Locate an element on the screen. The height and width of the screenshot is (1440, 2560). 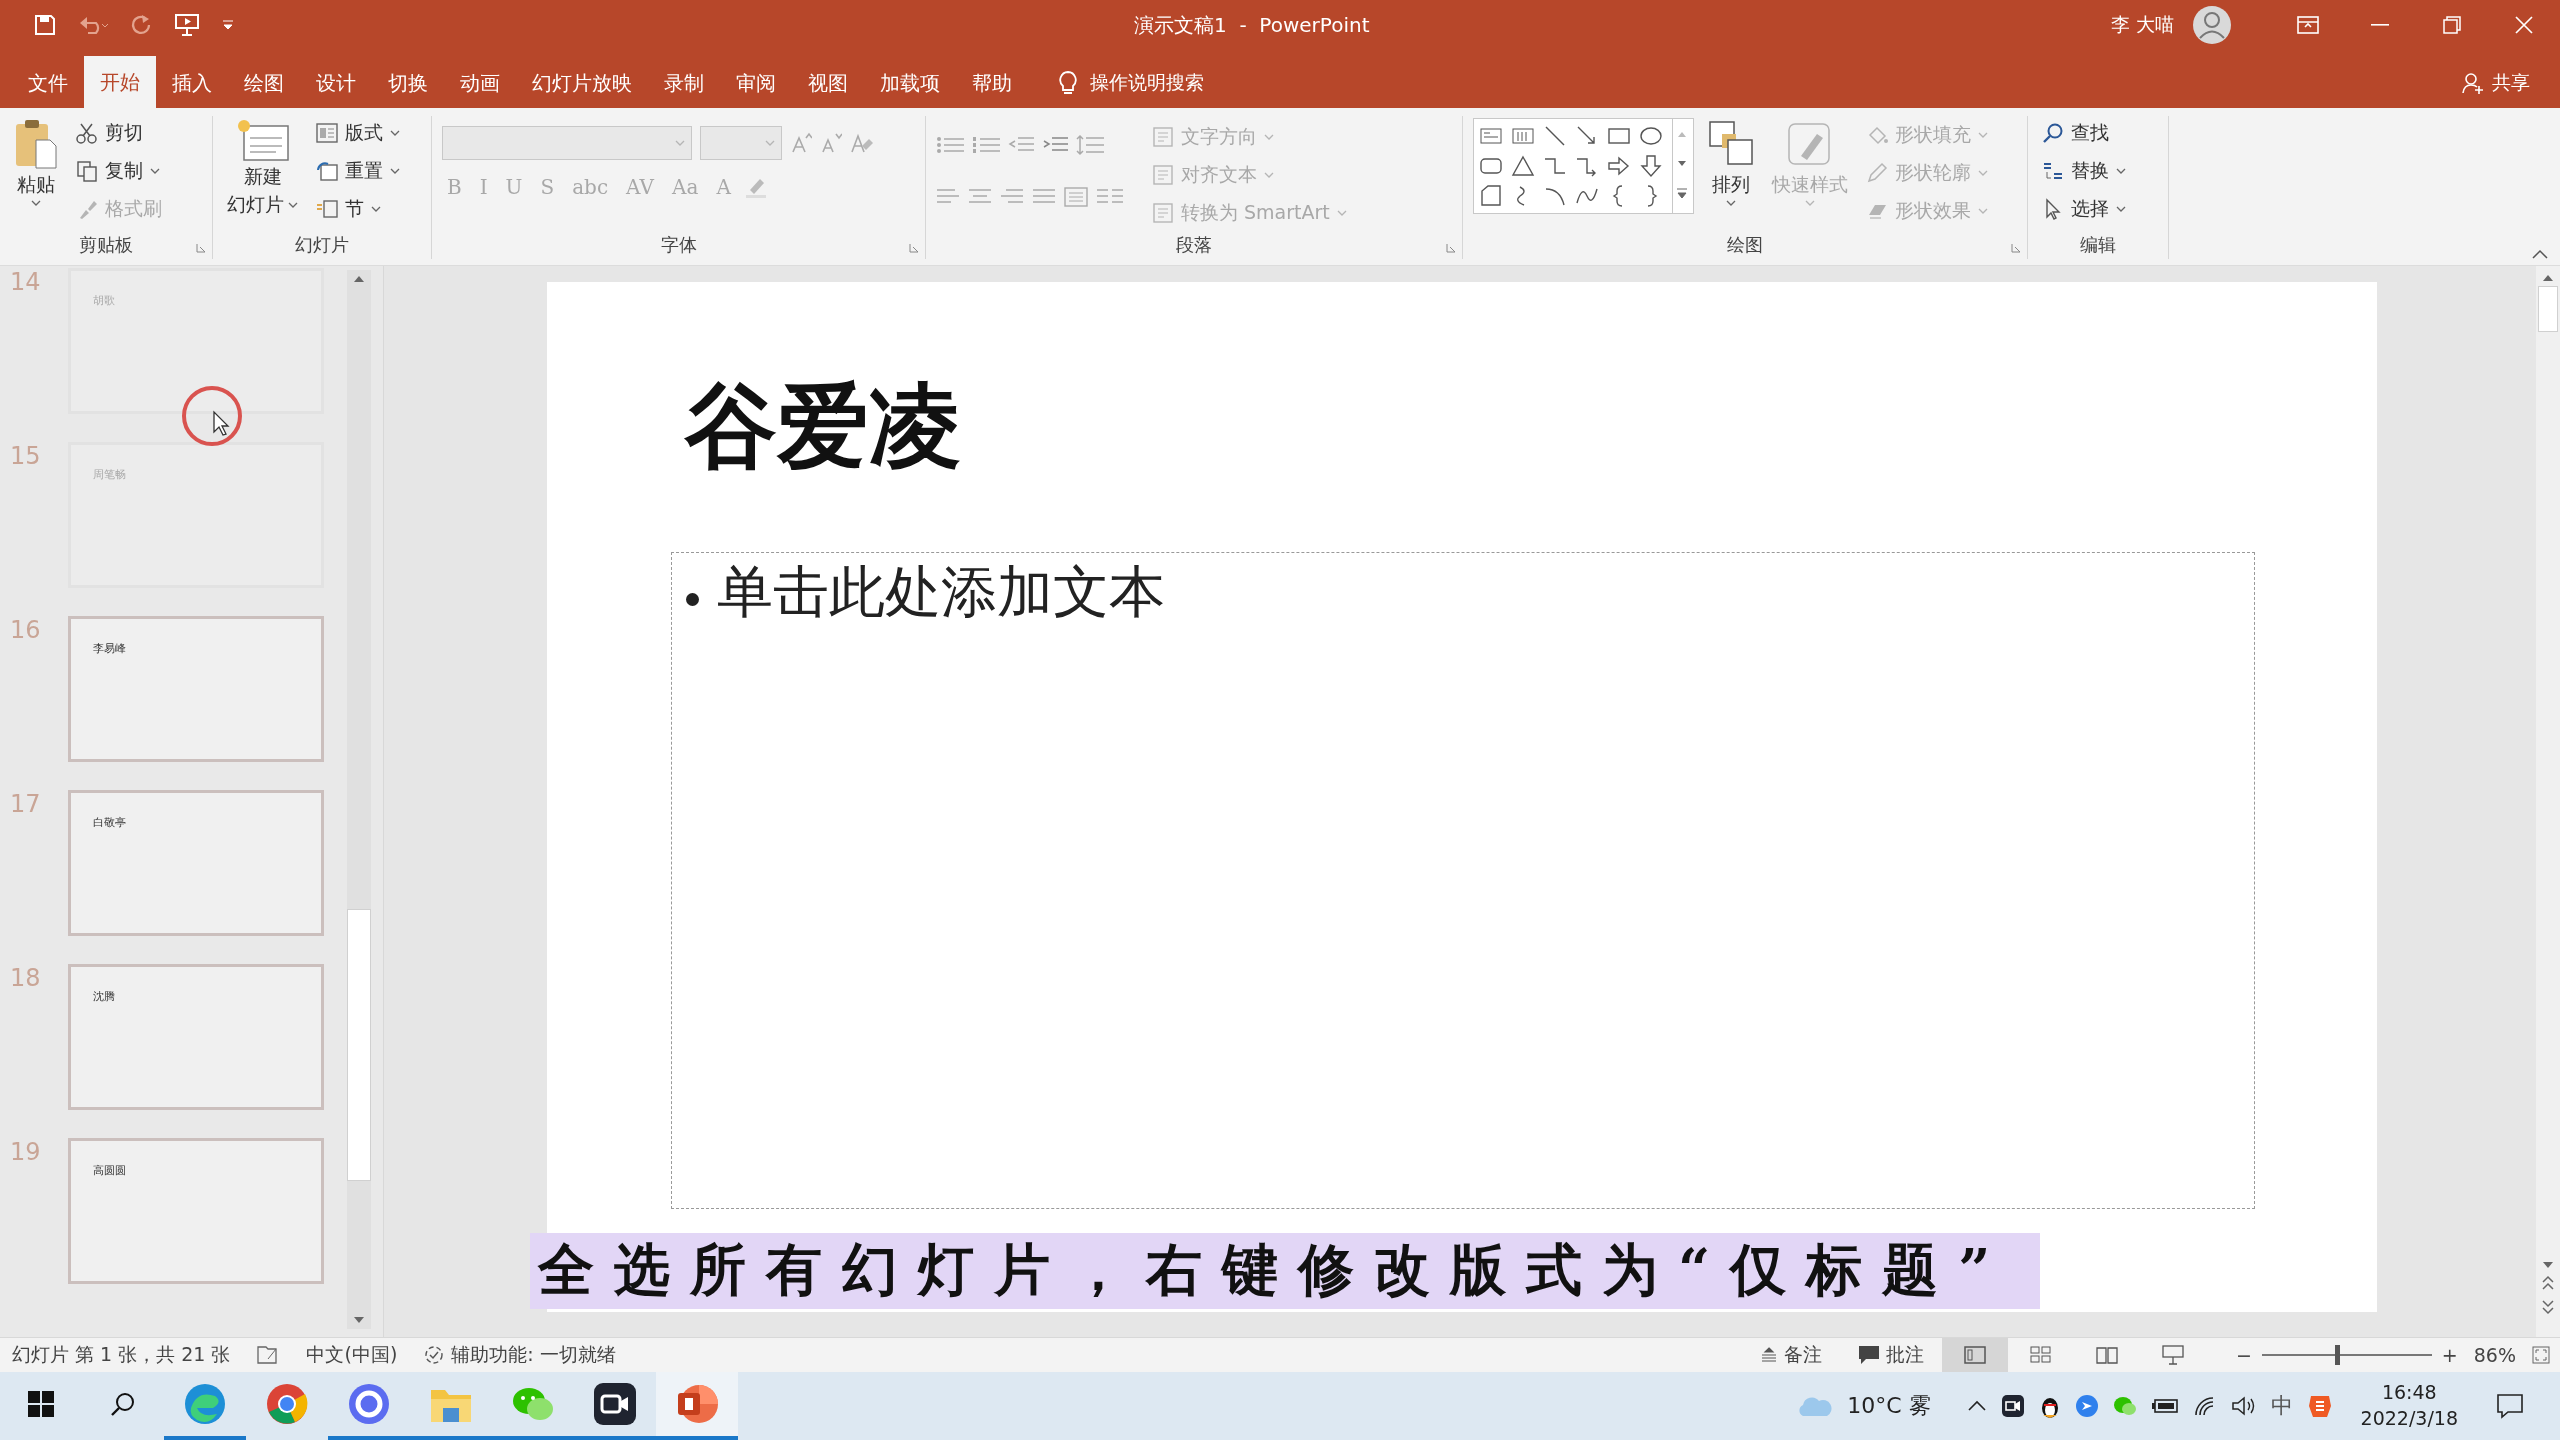
slide-thumbnail: 李易峰 is located at coordinates (196, 689).